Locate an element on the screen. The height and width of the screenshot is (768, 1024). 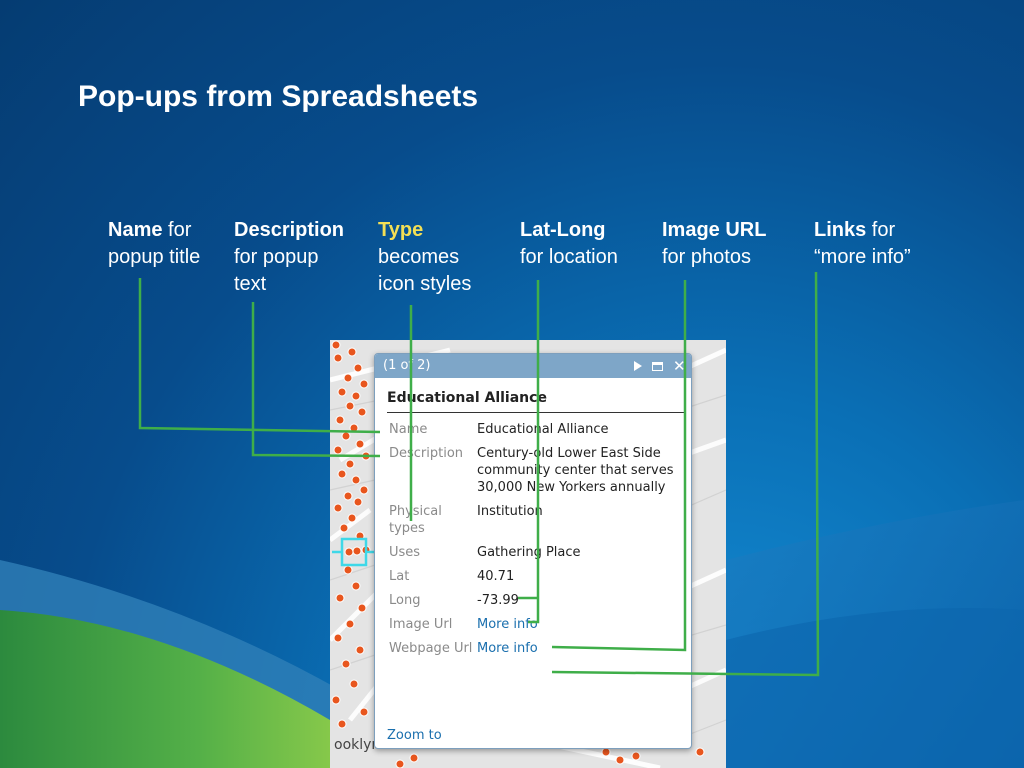
field-links-caption: Links for “more info” is located at coordinates (862, 244).